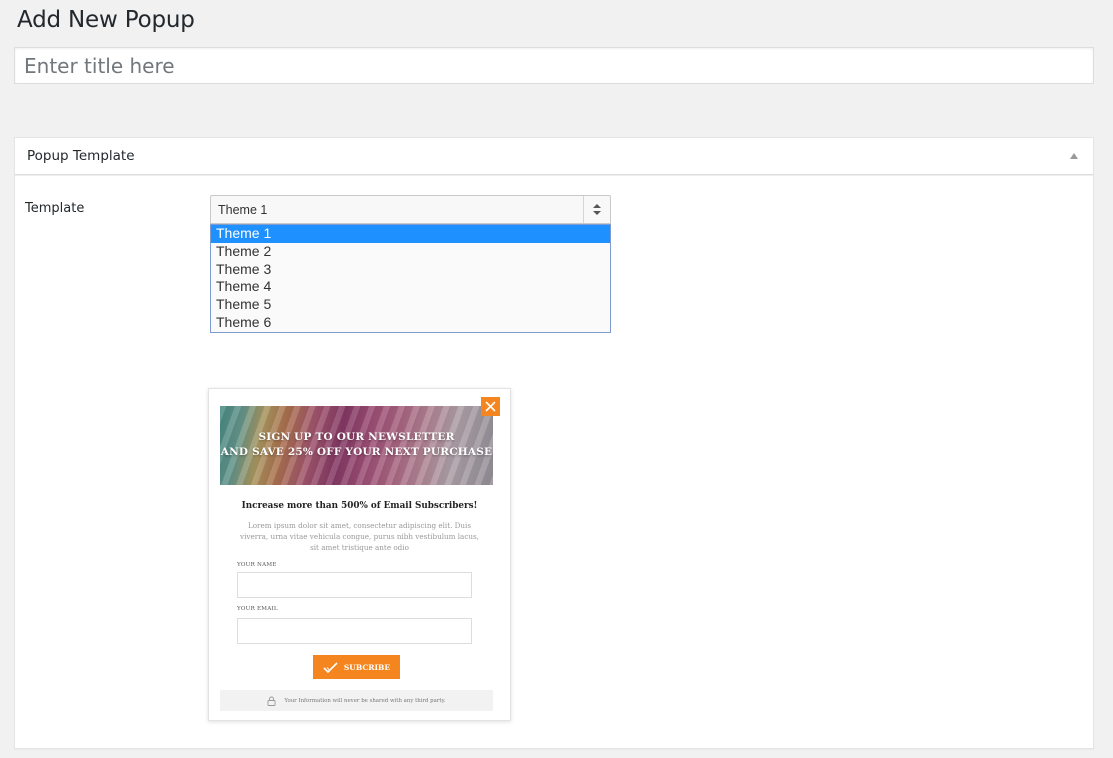  I want to click on updown-arrows-icon, so click(596, 209).